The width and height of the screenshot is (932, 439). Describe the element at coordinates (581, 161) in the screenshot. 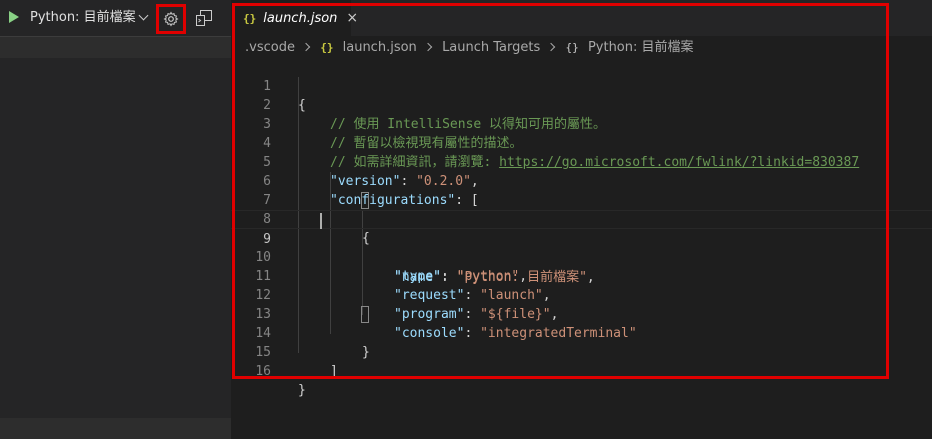

I see `code-line: 5 "version": "0.2.0",` at that location.